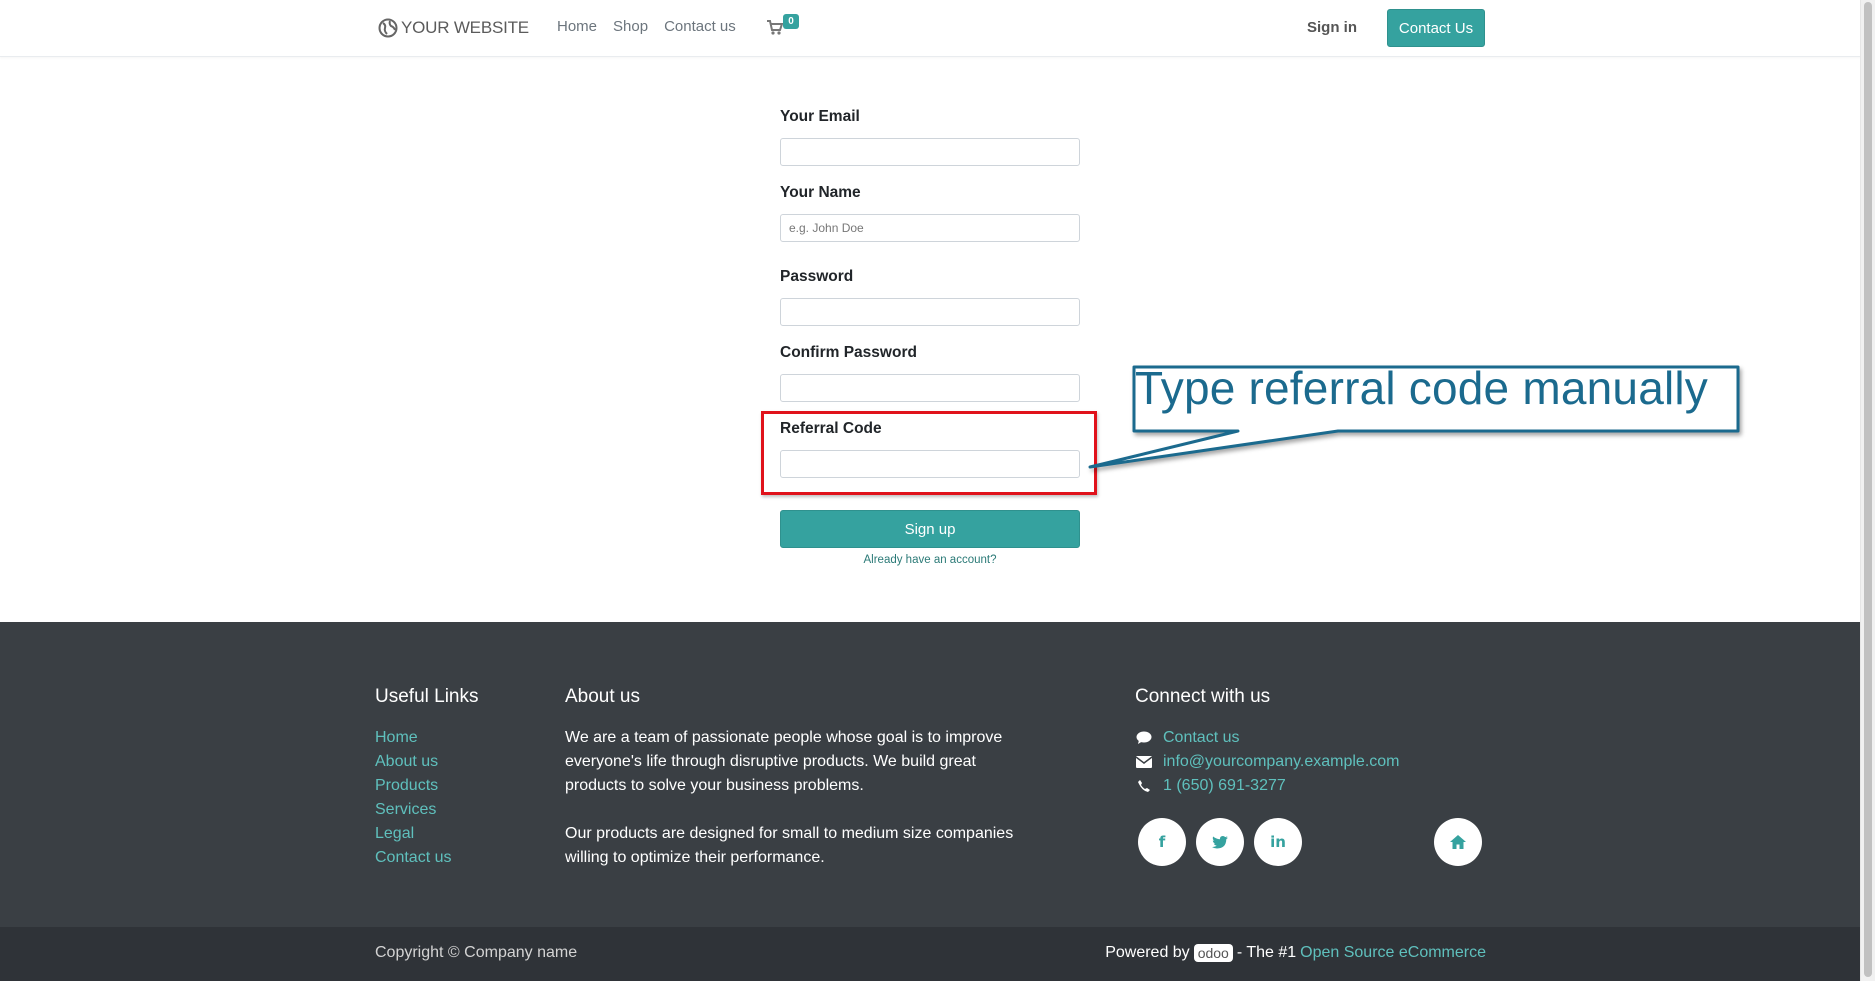 The image size is (1875, 981). What do you see at coordinates (1144, 786) in the screenshot?
I see `phone-icon` at bounding box center [1144, 786].